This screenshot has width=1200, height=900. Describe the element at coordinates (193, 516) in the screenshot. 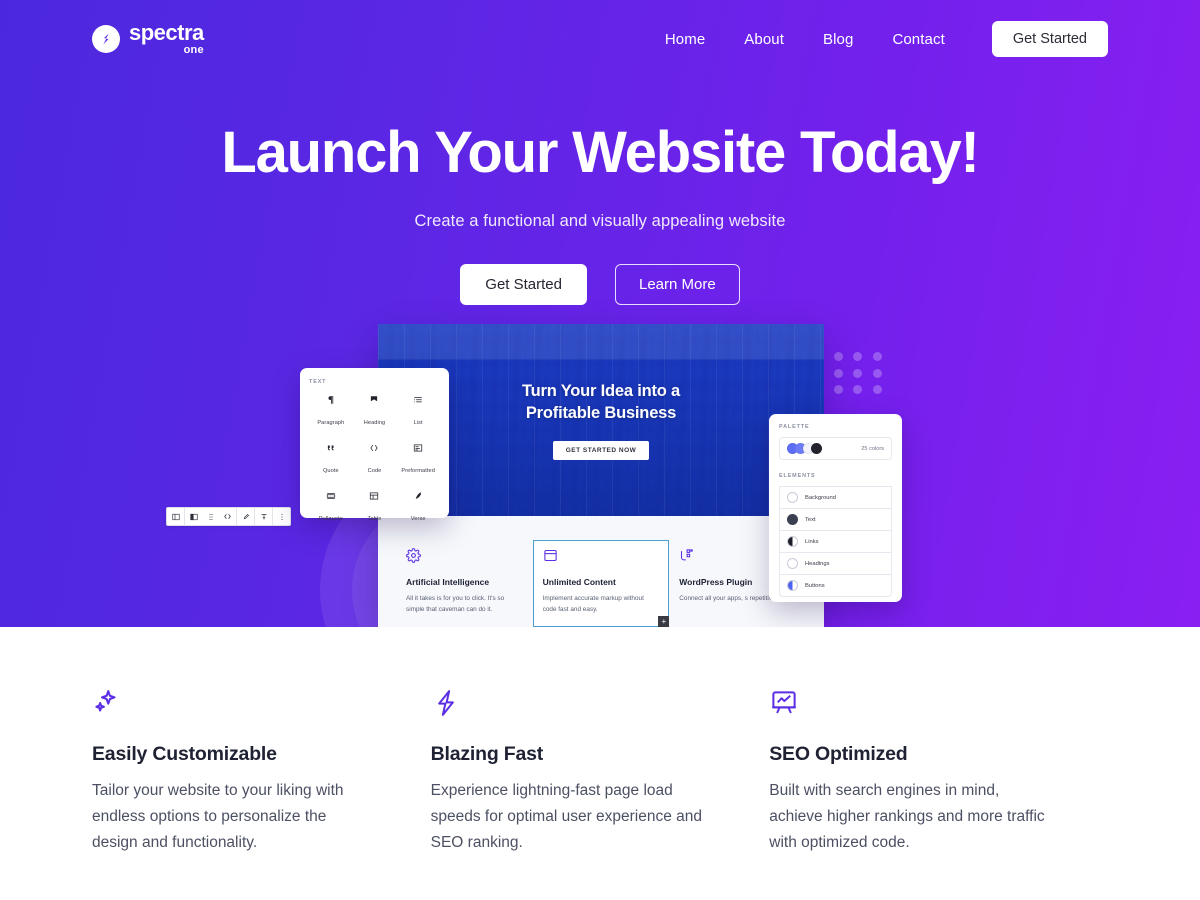

I see `transform-icon` at that location.